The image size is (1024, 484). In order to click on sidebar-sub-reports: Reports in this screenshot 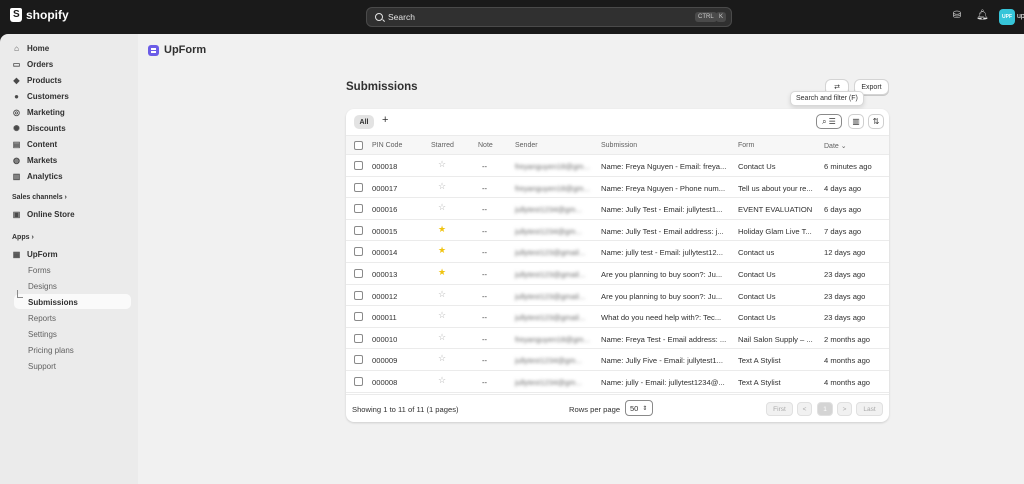, I will do `click(42, 318)`.